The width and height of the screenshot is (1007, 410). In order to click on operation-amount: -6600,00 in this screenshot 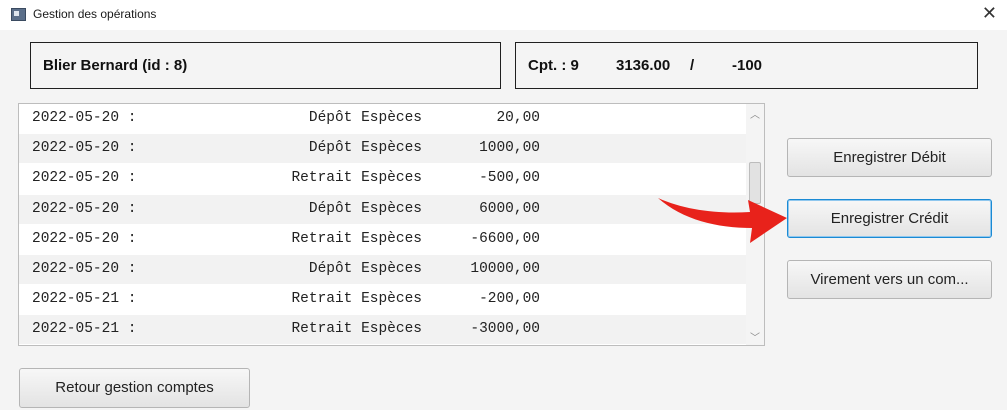, I will do `click(505, 238)`.